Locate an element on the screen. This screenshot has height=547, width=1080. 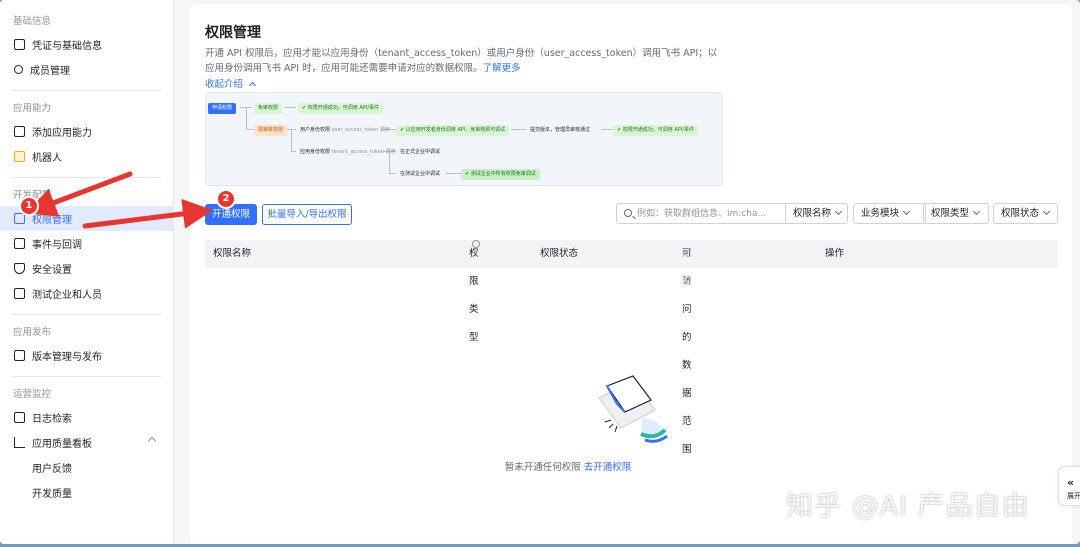
sidebar-item-members: 成员管理 is located at coordinates (86, 69).